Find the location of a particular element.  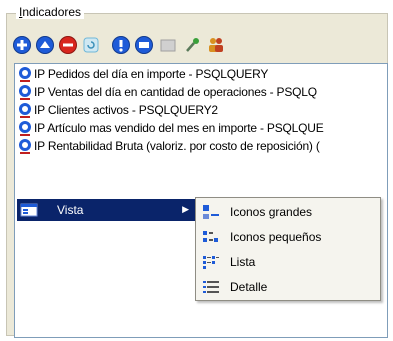

submenu-item-list: Lista is located at coordinates (288, 262).